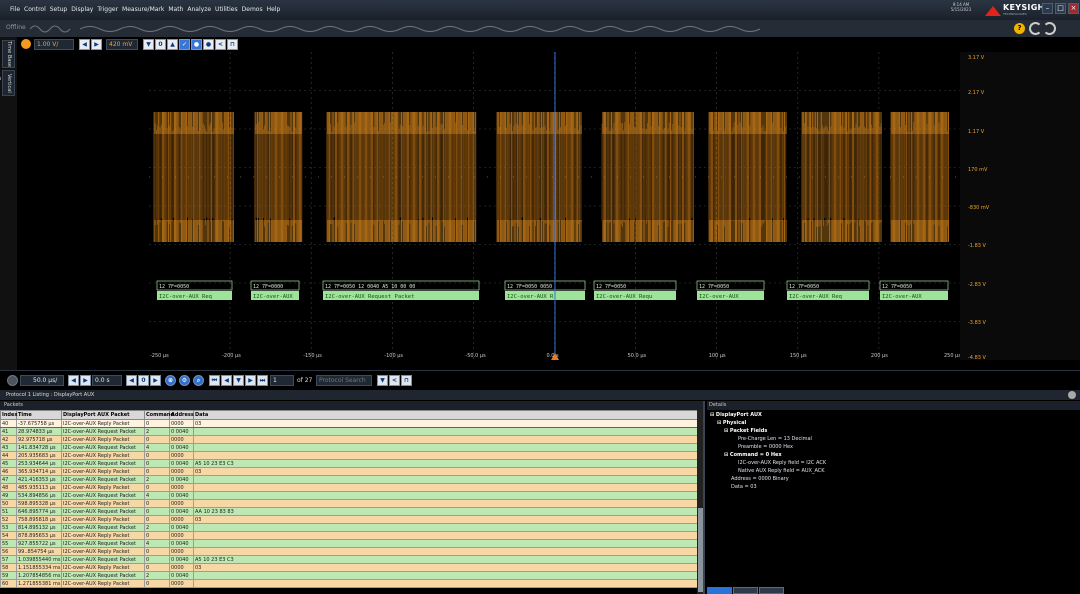 This screenshot has width=1080, height=594. I want to click on detail-tree-item: I2C-over-AUX Reply field = I2C ACK, so click(782, 463).